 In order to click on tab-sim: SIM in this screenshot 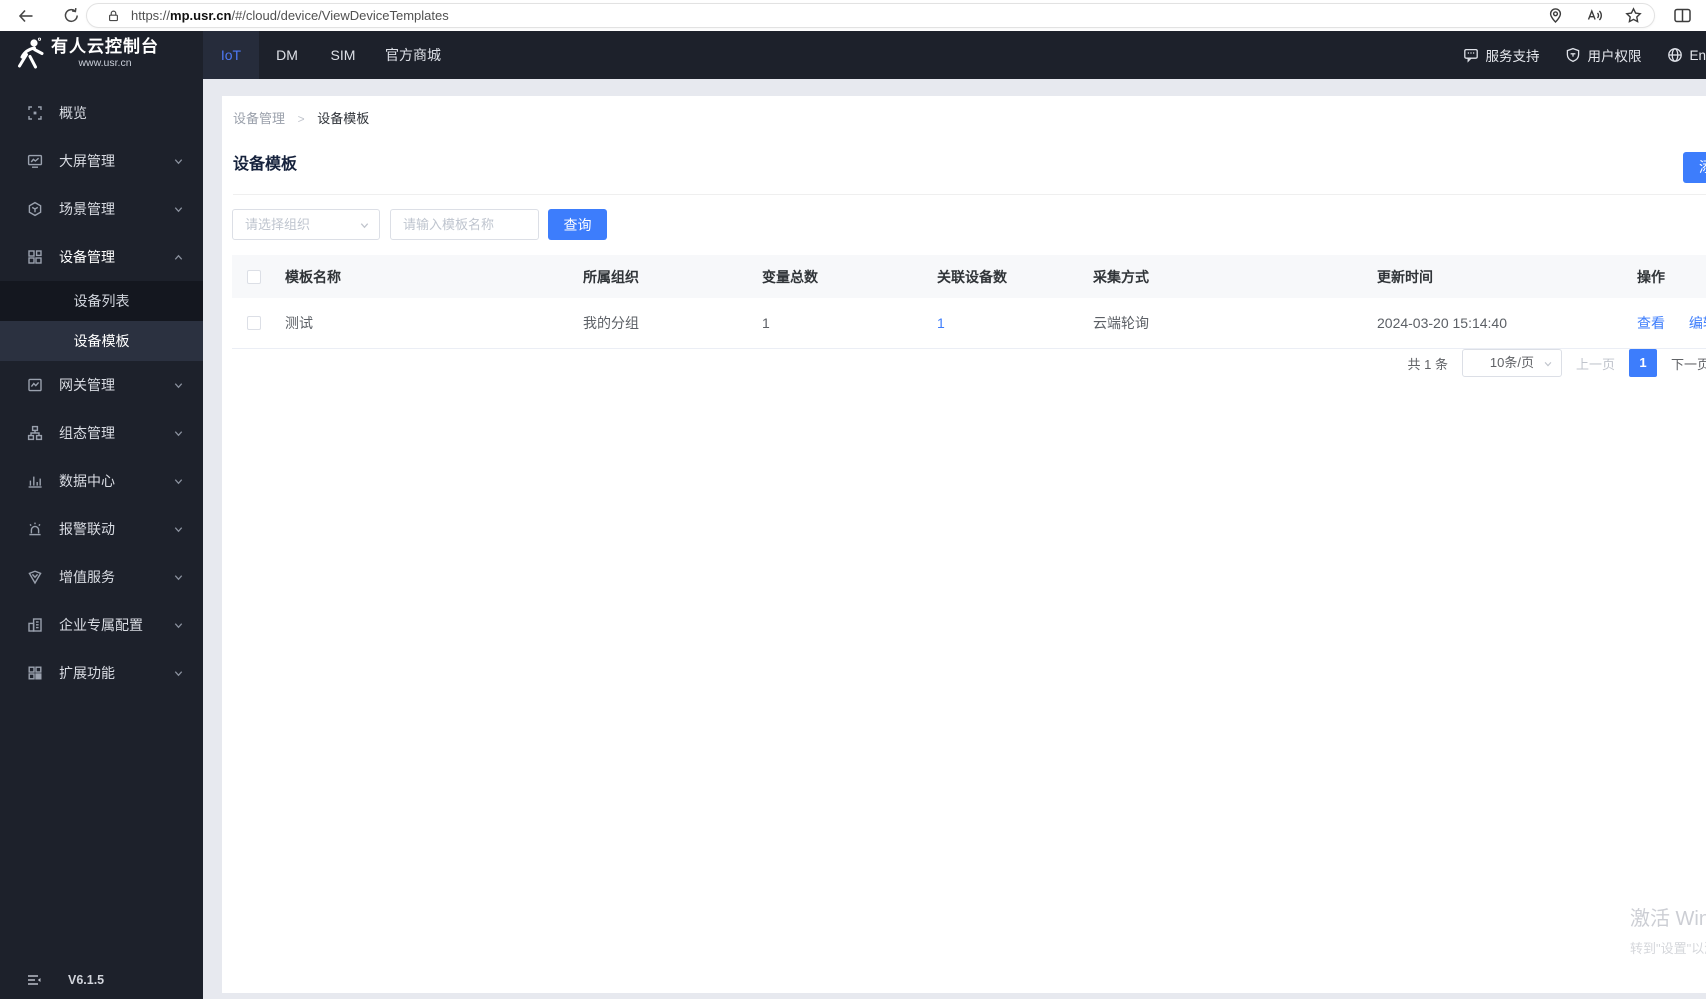, I will do `click(343, 55)`.